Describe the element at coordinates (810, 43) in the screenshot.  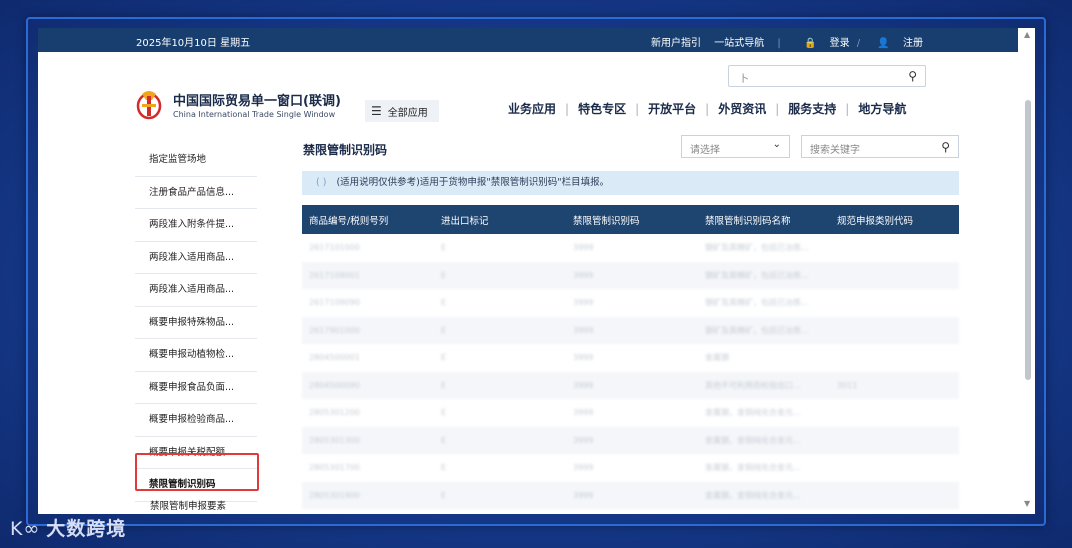
I see `lock-icon: 🔒` at that location.